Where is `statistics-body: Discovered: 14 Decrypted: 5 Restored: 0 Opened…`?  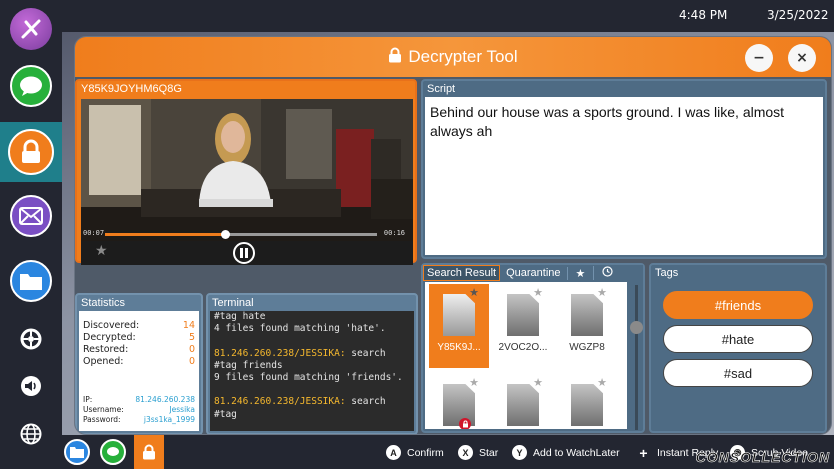
statistics-body: Discovered: 14 Decrypted: 5 Restored: 0 Opened… is located at coordinates (139, 371).